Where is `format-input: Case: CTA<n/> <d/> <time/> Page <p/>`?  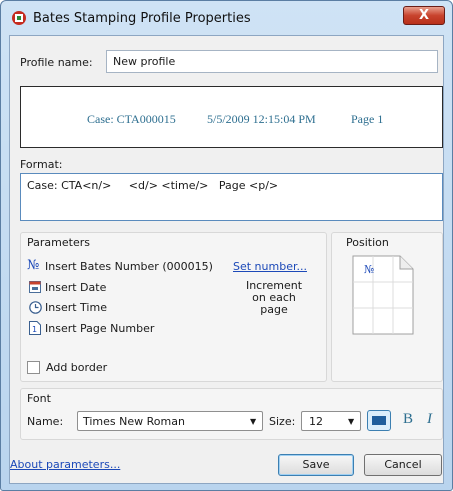
format-input: Case: CTA<n/> <d/> <time/> Page <p/> is located at coordinates (231, 197).